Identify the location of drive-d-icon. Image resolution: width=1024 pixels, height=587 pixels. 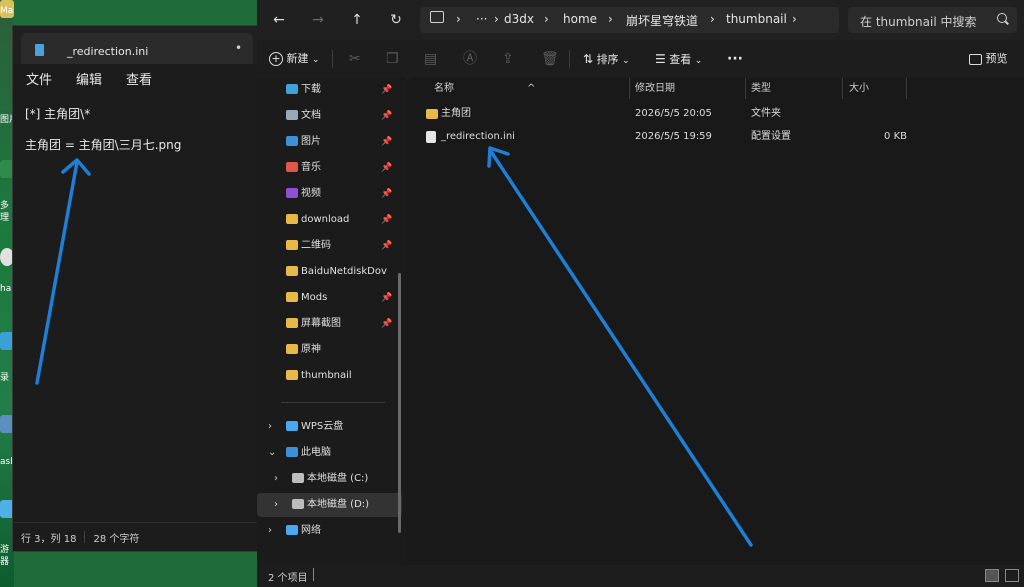
(298, 504).